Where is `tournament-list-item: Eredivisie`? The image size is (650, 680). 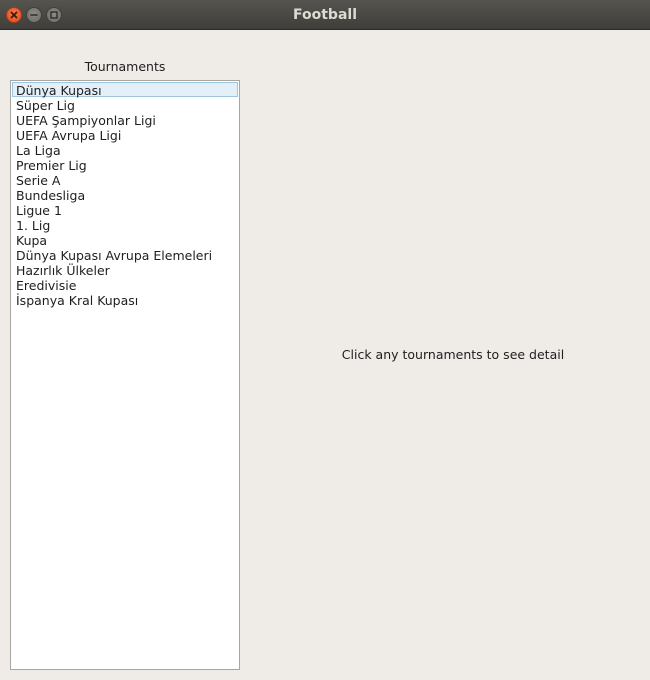 tournament-list-item: Eredivisie is located at coordinates (125, 285).